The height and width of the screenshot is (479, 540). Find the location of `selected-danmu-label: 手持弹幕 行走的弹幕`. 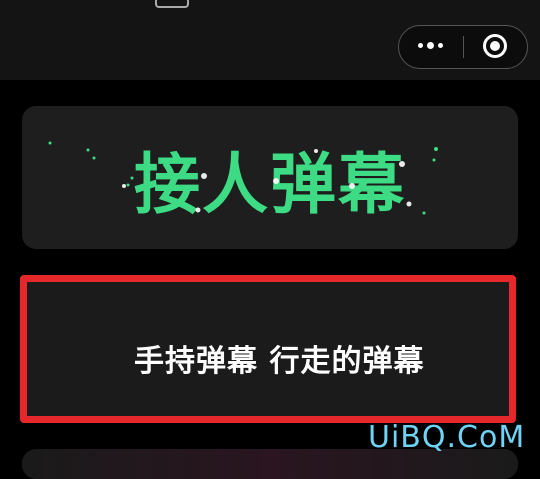

selected-danmu-label: 手持弹幕 行走的弹幕 is located at coordinates (279, 361).